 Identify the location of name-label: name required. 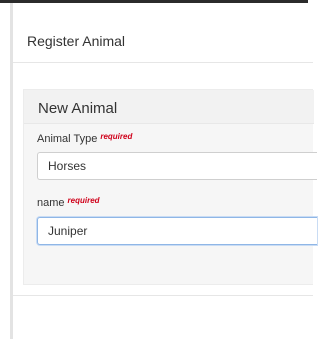
(68, 202).